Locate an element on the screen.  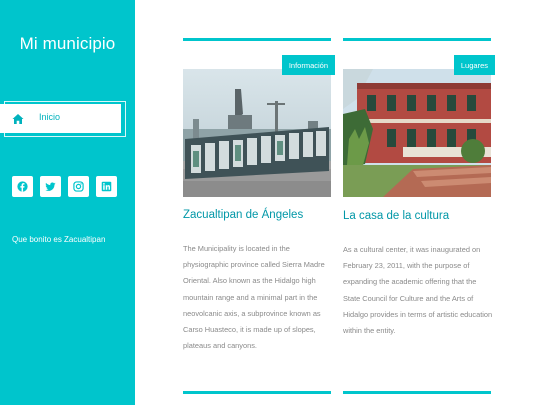
linkedin-button is located at coordinates (106, 186).